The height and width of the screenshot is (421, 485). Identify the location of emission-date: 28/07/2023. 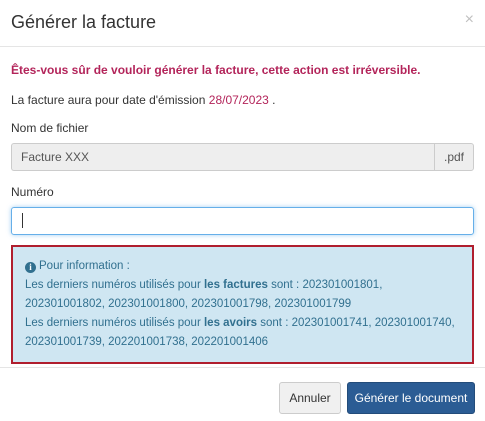
(238, 100).